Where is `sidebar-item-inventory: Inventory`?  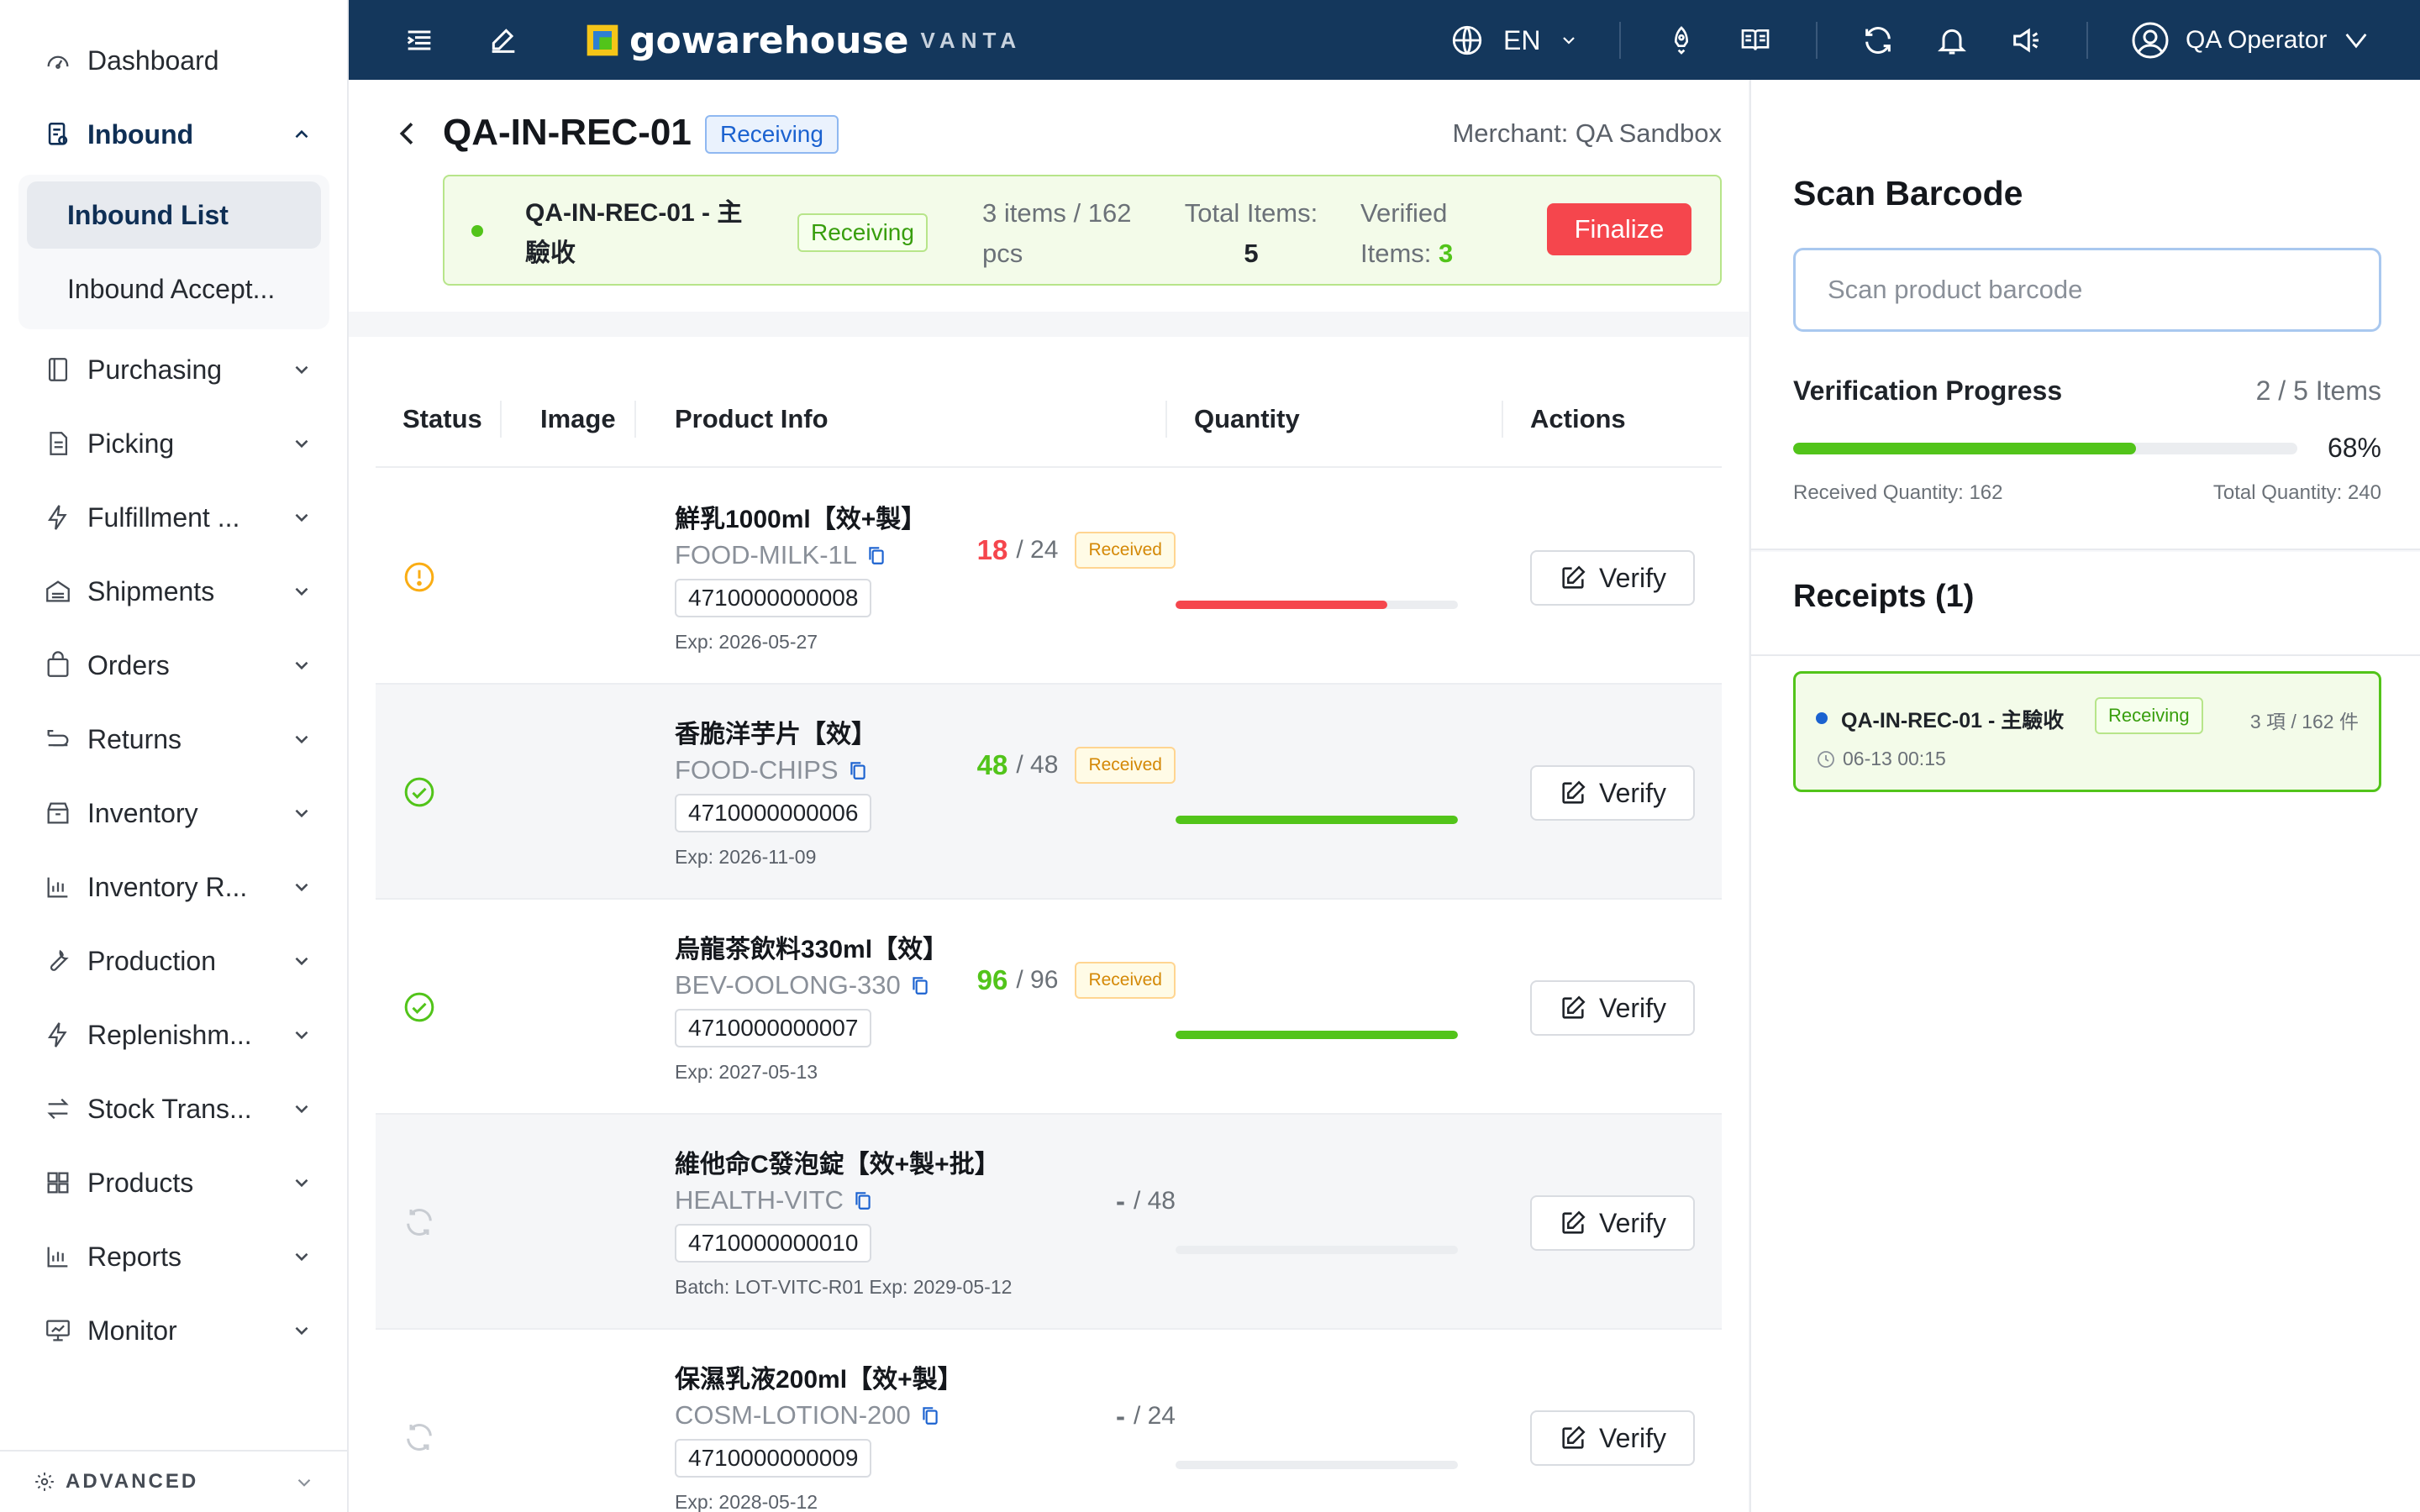
sidebar-item-inventory: Inventory is located at coordinates (172, 813).